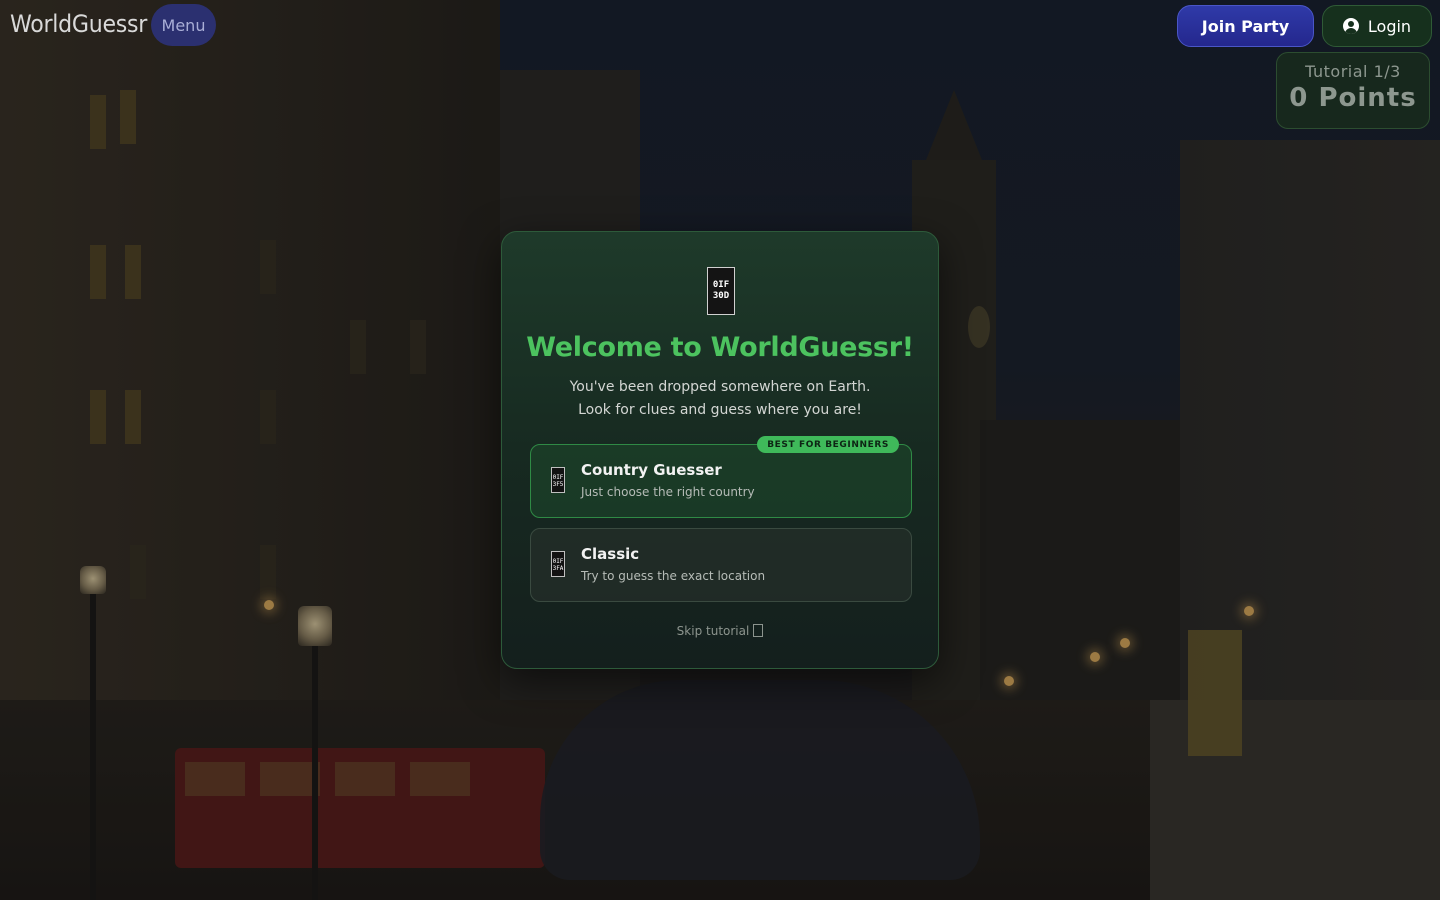 Image resolution: width=1440 pixels, height=900 pixels. I want to click on globe-icon: 0IF 30D, so click(721, 291).